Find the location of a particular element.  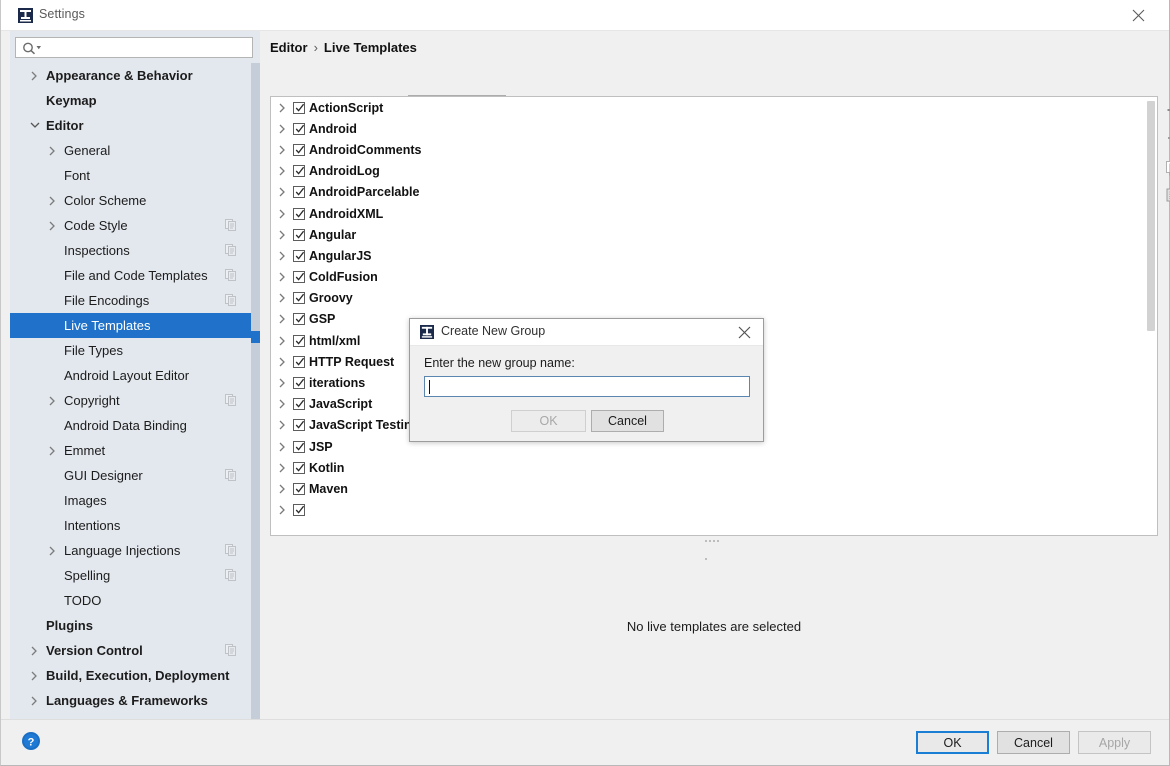

template-group-row: AndroidXML is located at coordinates (714, 213).